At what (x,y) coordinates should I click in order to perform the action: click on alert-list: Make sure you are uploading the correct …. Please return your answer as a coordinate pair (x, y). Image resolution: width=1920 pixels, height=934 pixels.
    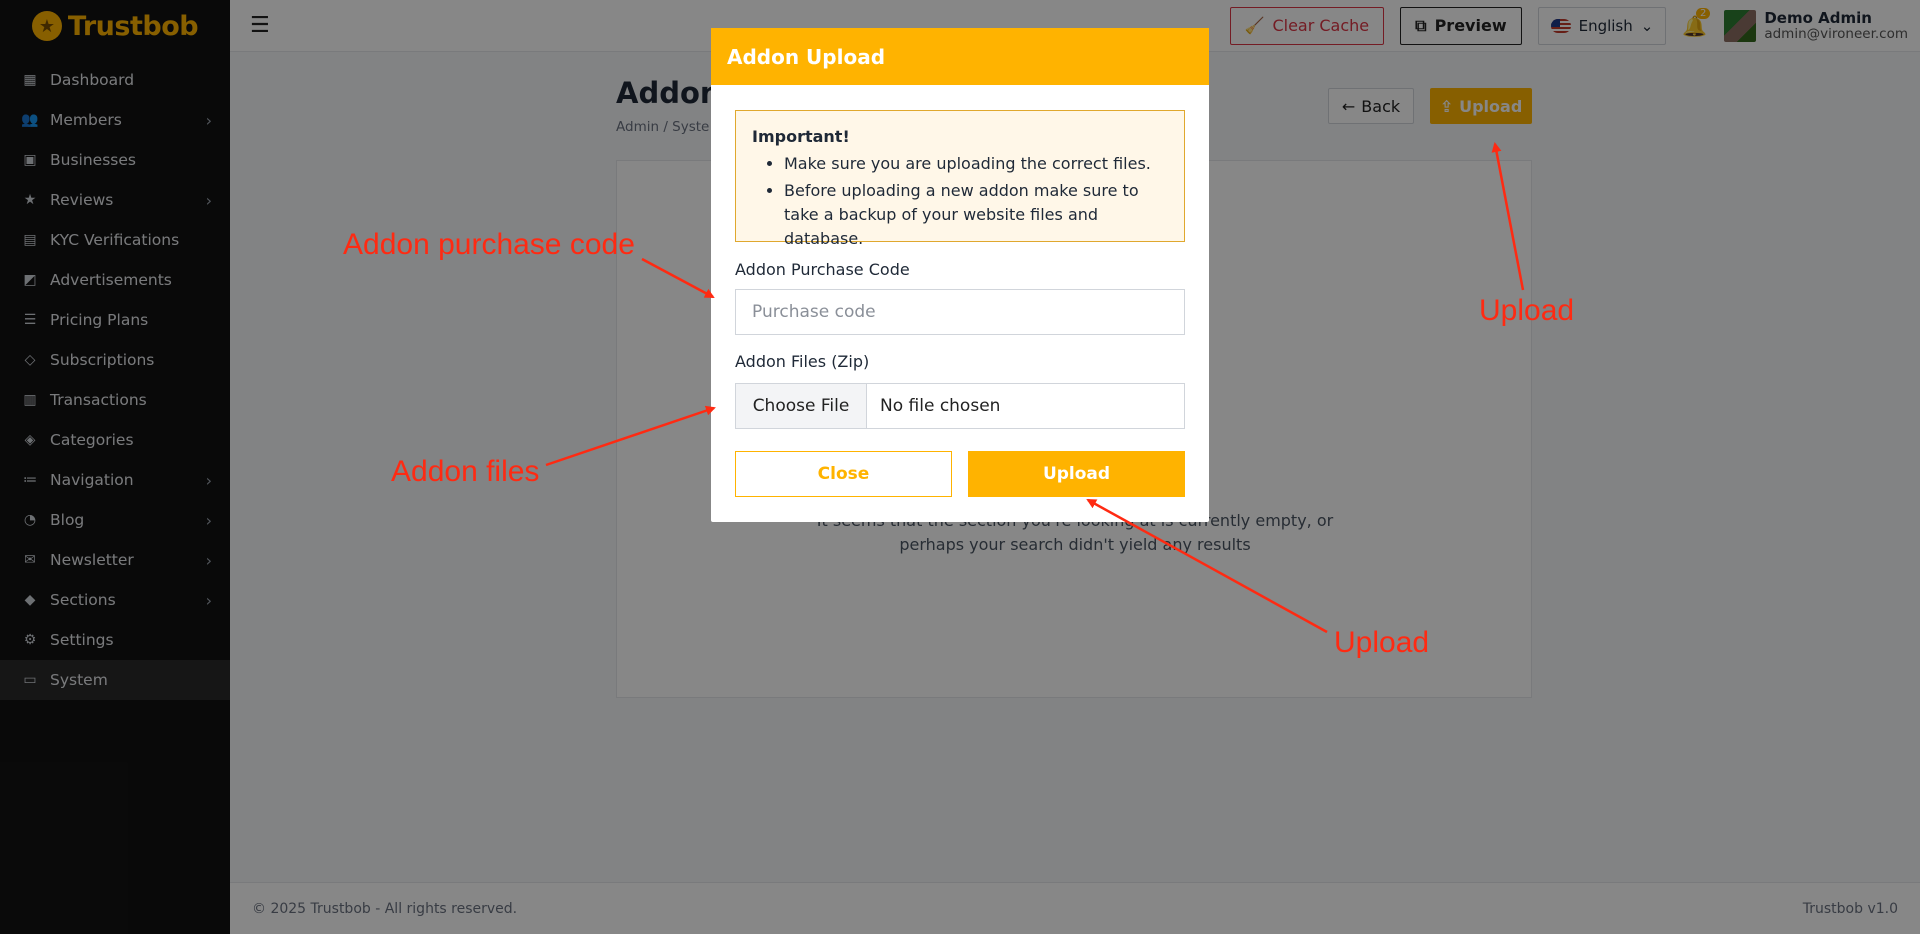
    Looking at the image, I should click on (960, 201).